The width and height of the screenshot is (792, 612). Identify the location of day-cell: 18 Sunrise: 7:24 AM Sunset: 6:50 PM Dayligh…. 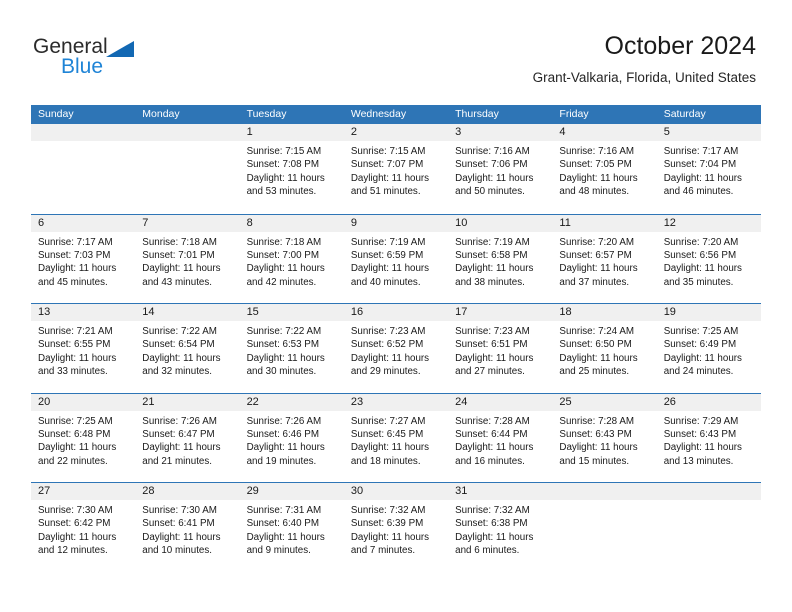
(604, 348).